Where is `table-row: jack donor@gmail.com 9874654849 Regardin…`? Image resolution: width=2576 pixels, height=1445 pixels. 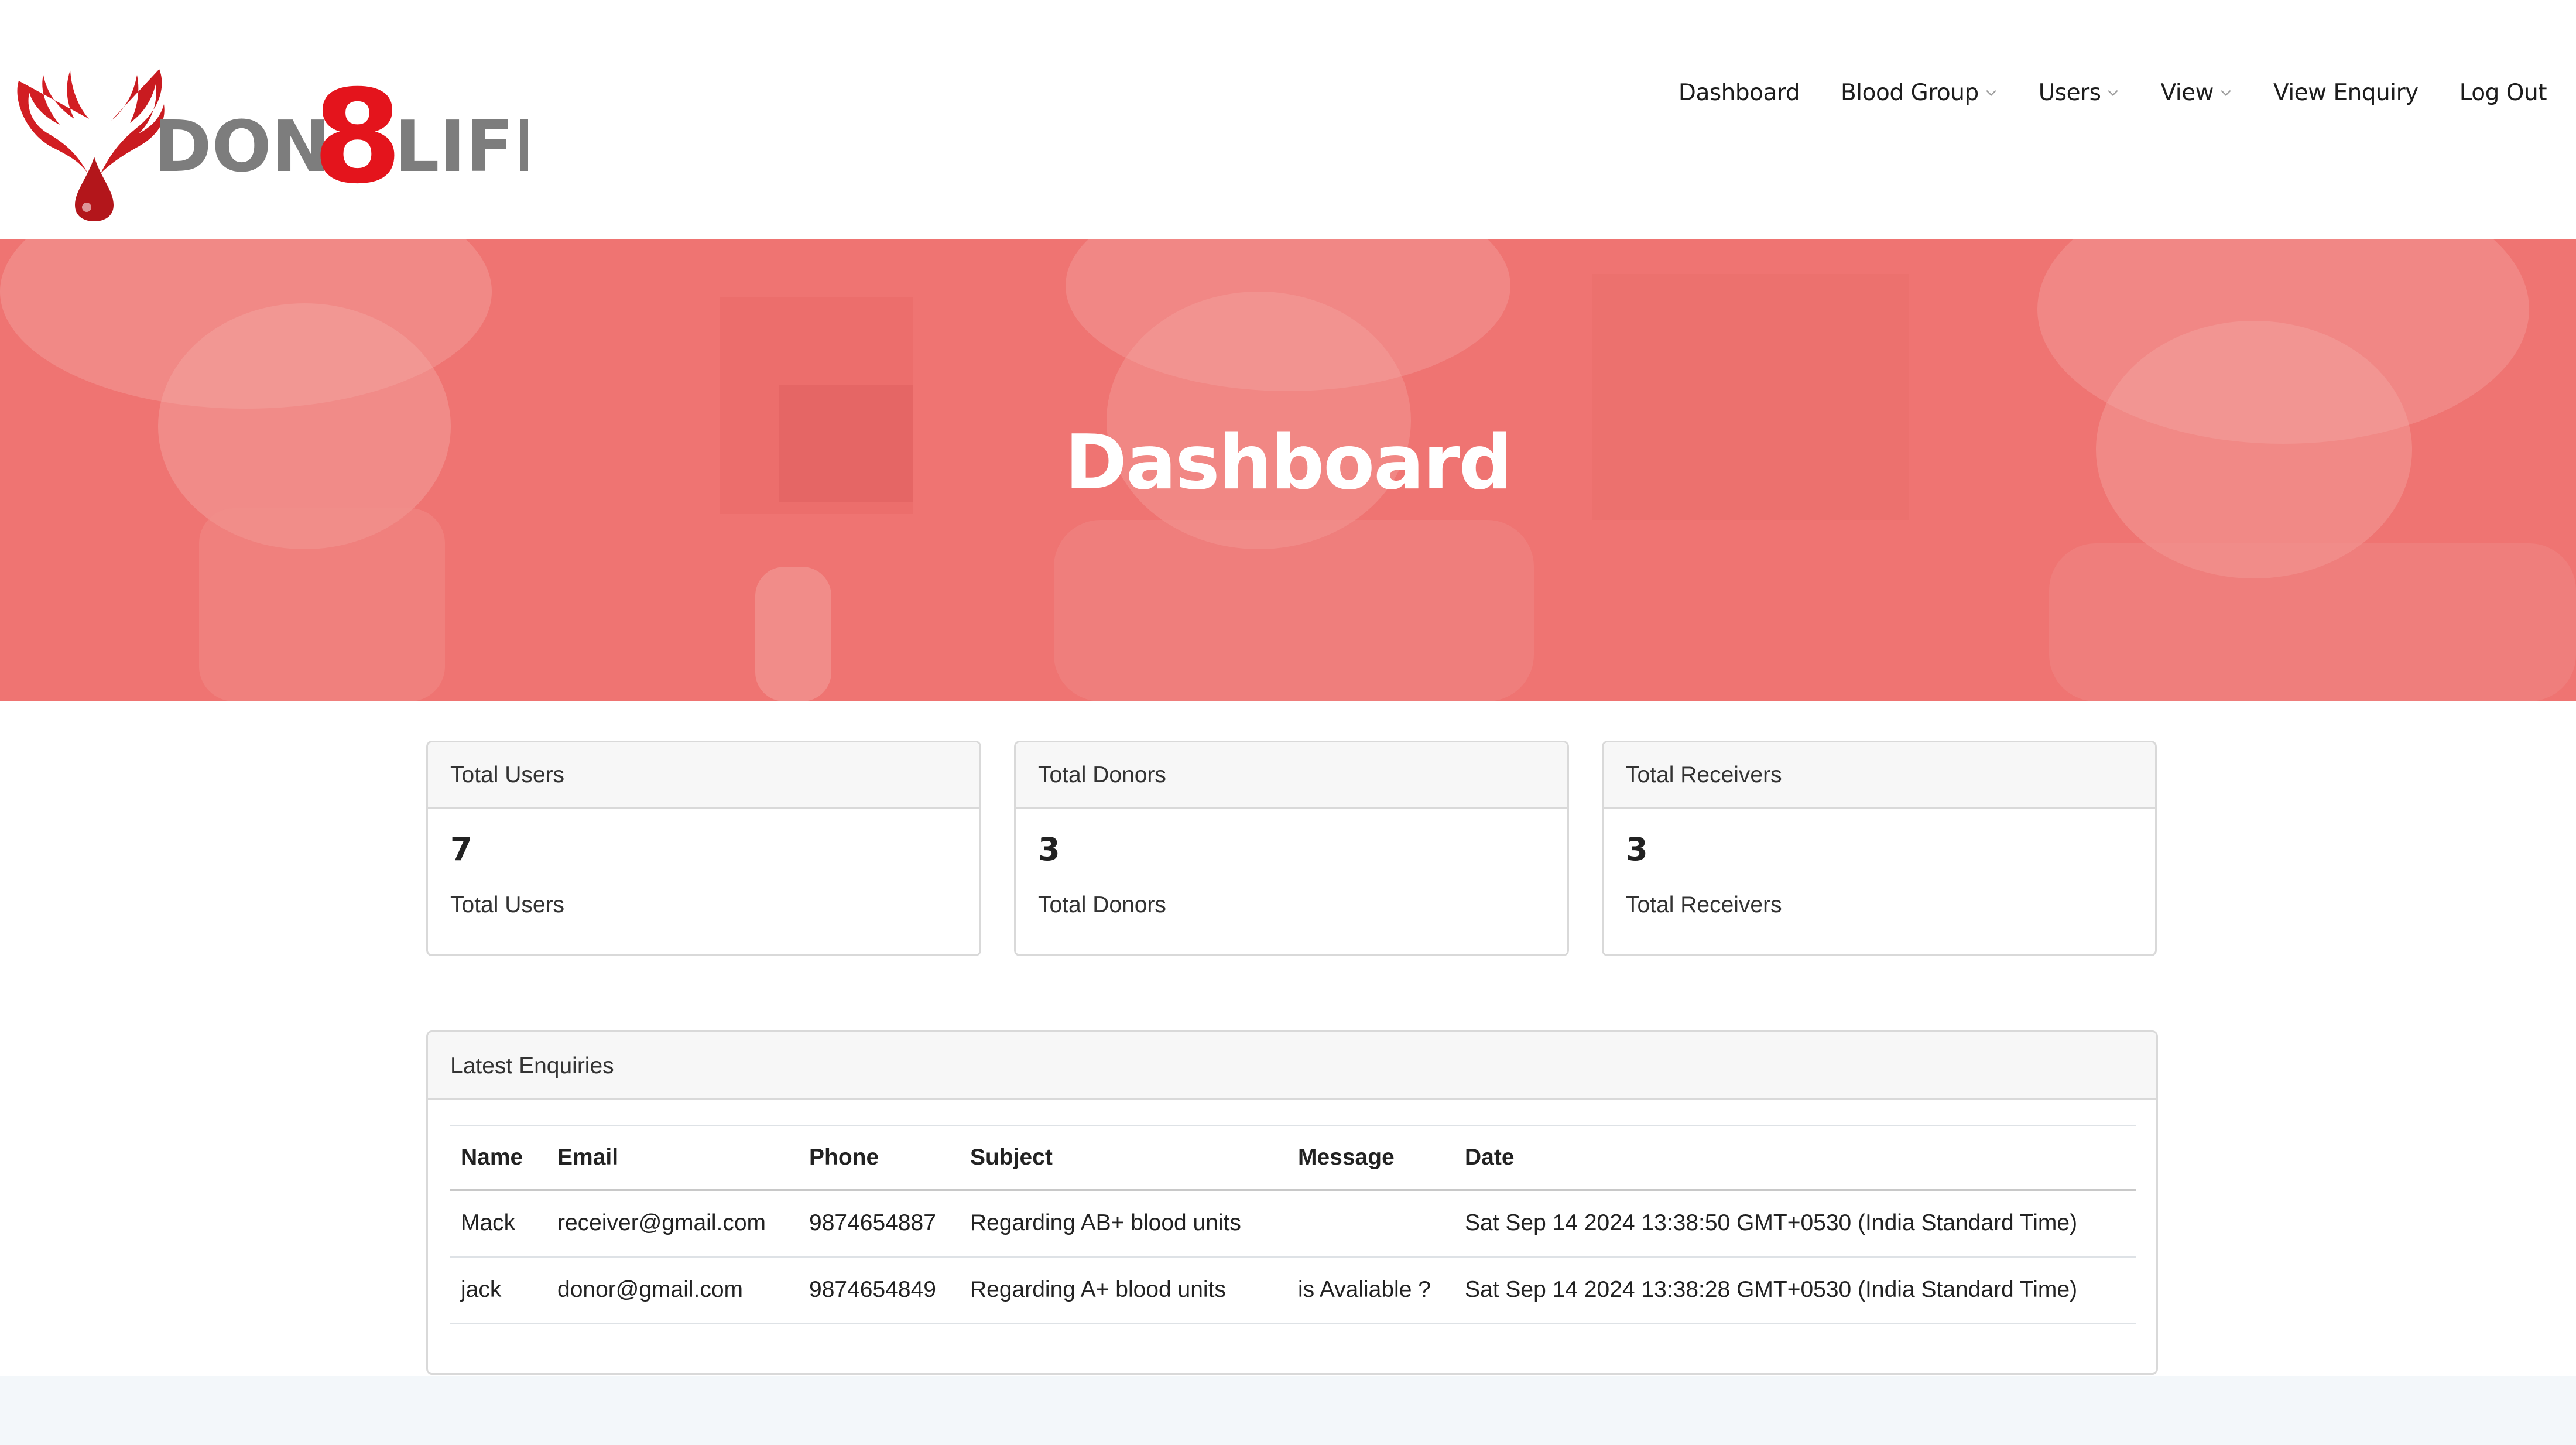
table-row: jack donor@gmail.com 9874654849 Regardin… is located at coordinates (1293, 1289).